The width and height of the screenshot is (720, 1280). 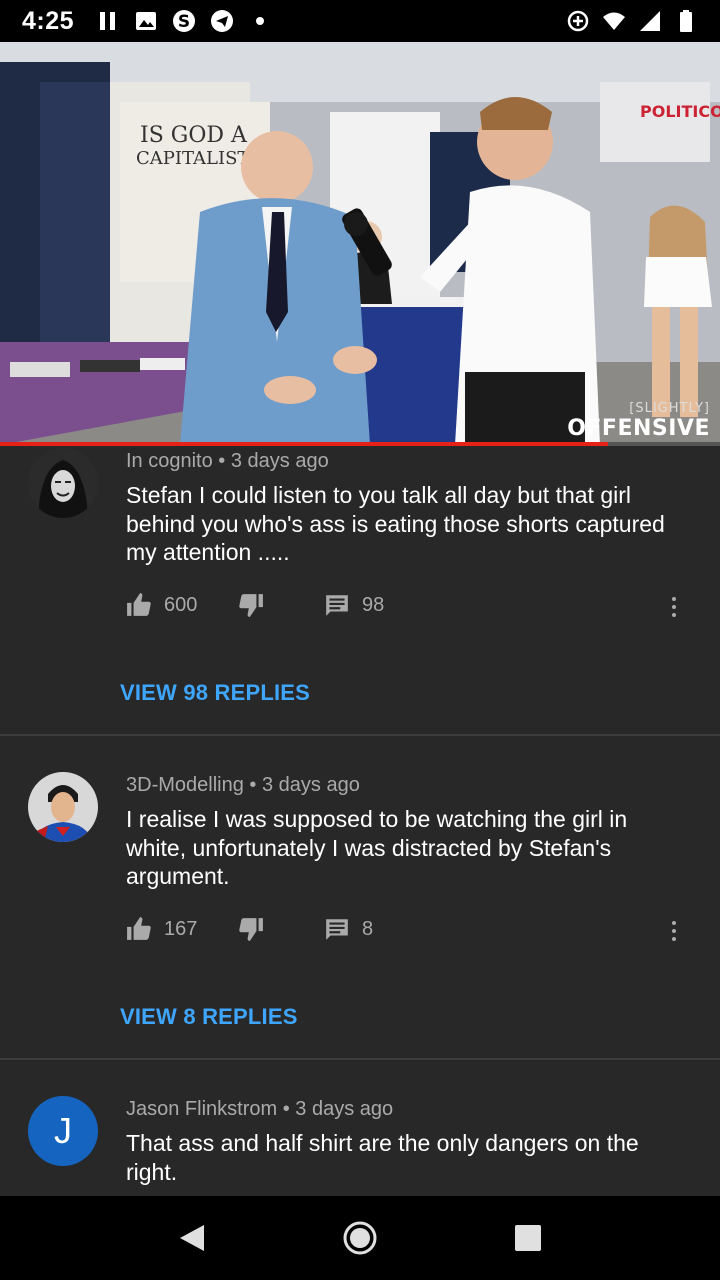 What do you see at coordinates (416, 607) in the screenshot?
I see `comment-actions: 600 98` at bounding box center [416, 607].